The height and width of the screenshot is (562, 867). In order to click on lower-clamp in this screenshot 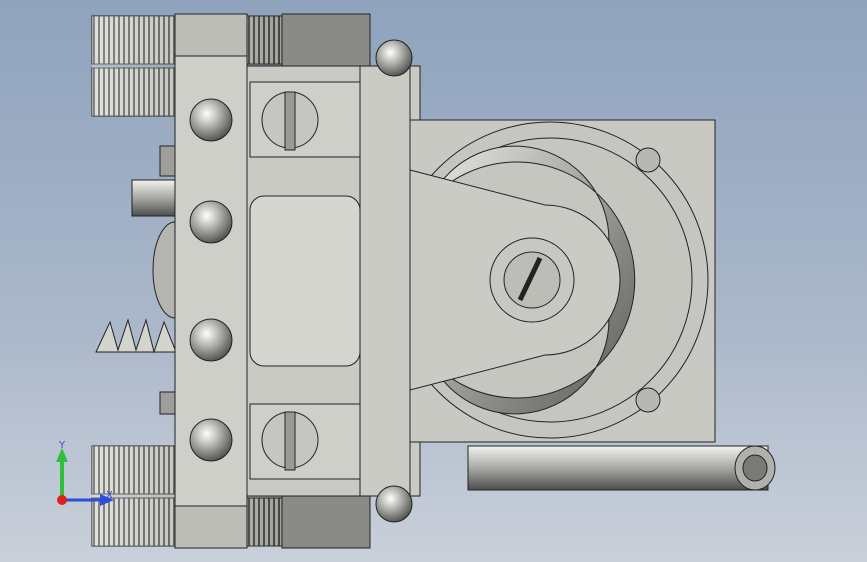, I will do `click(305, 441)`.